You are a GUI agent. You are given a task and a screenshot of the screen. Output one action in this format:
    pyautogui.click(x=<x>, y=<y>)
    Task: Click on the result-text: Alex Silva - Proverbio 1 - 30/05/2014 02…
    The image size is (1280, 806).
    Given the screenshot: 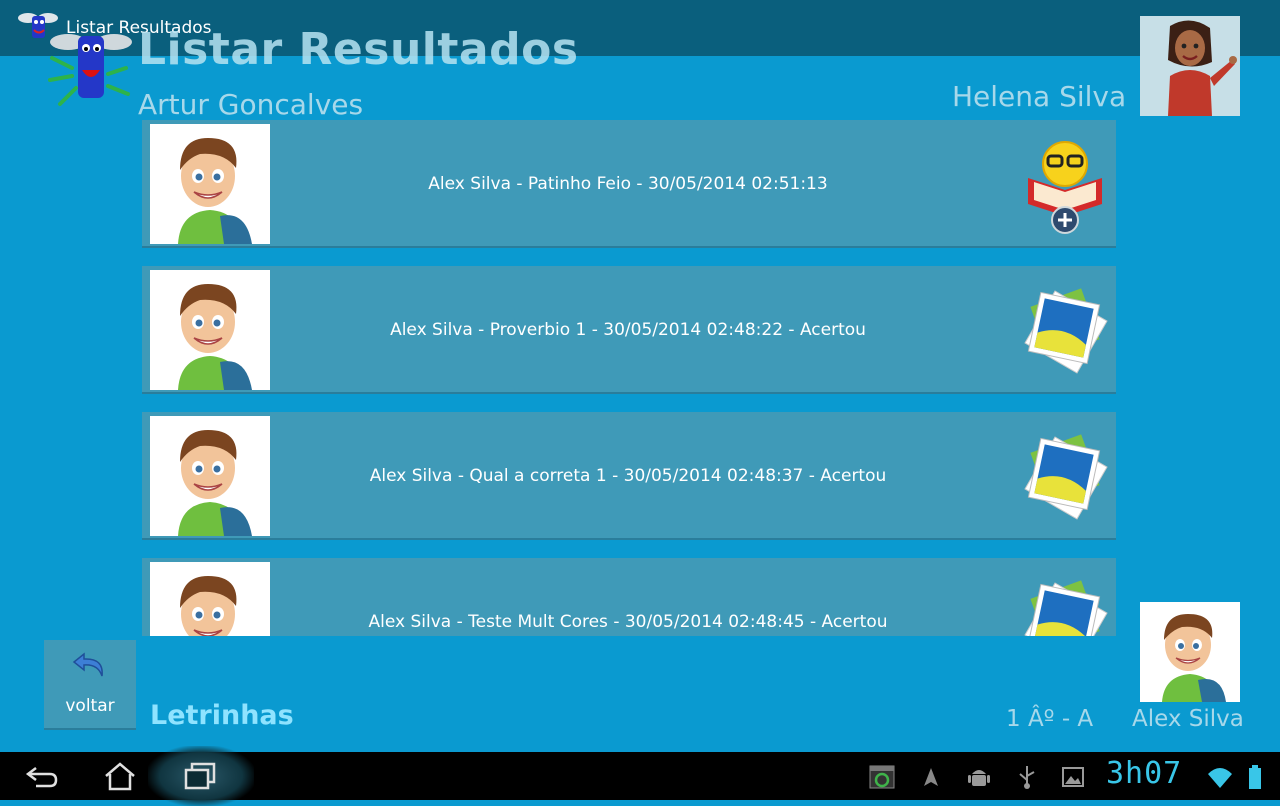 What is the action you would take?
    pyautogui.click(x=628, y=330)
    